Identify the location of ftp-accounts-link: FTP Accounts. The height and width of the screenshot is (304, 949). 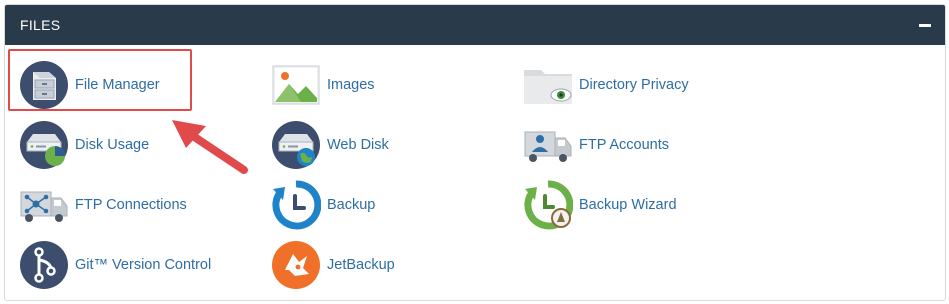
(596, 145).